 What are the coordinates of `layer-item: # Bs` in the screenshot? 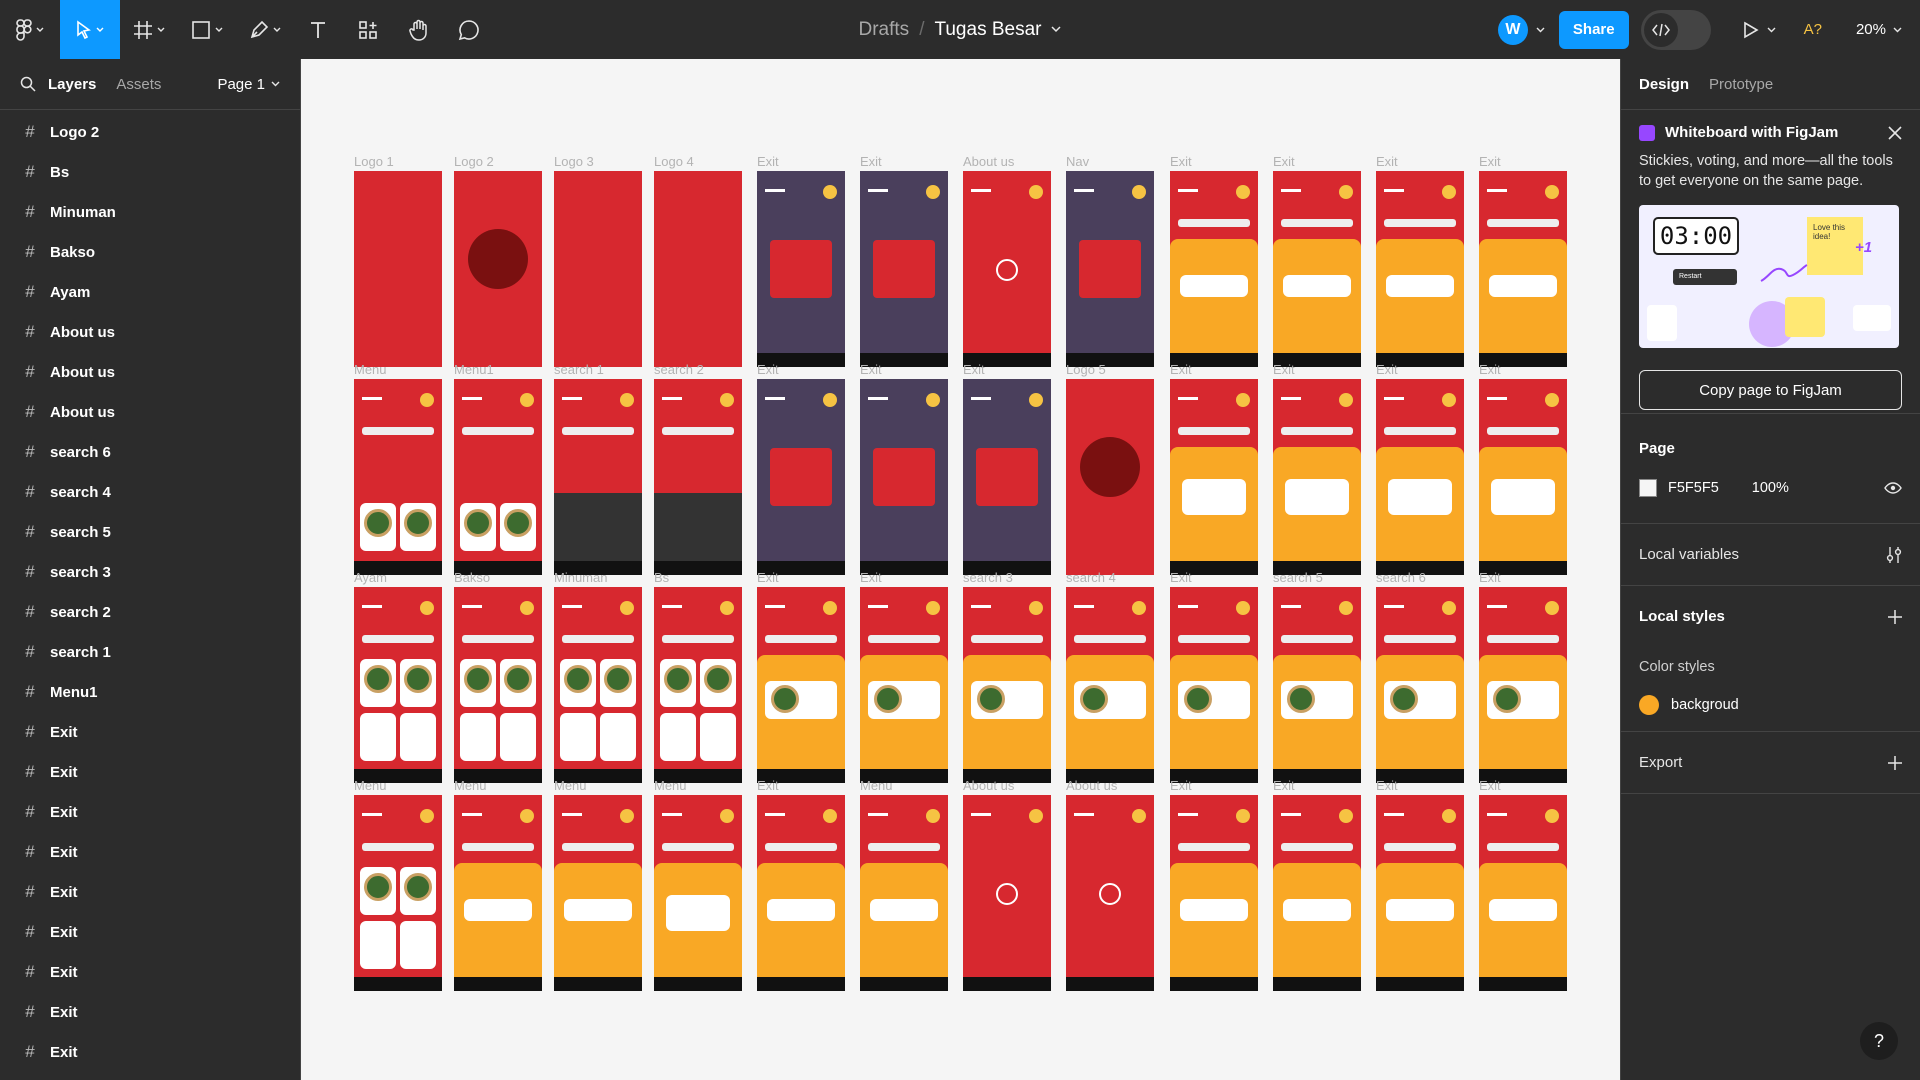 It's located at (150, 172).